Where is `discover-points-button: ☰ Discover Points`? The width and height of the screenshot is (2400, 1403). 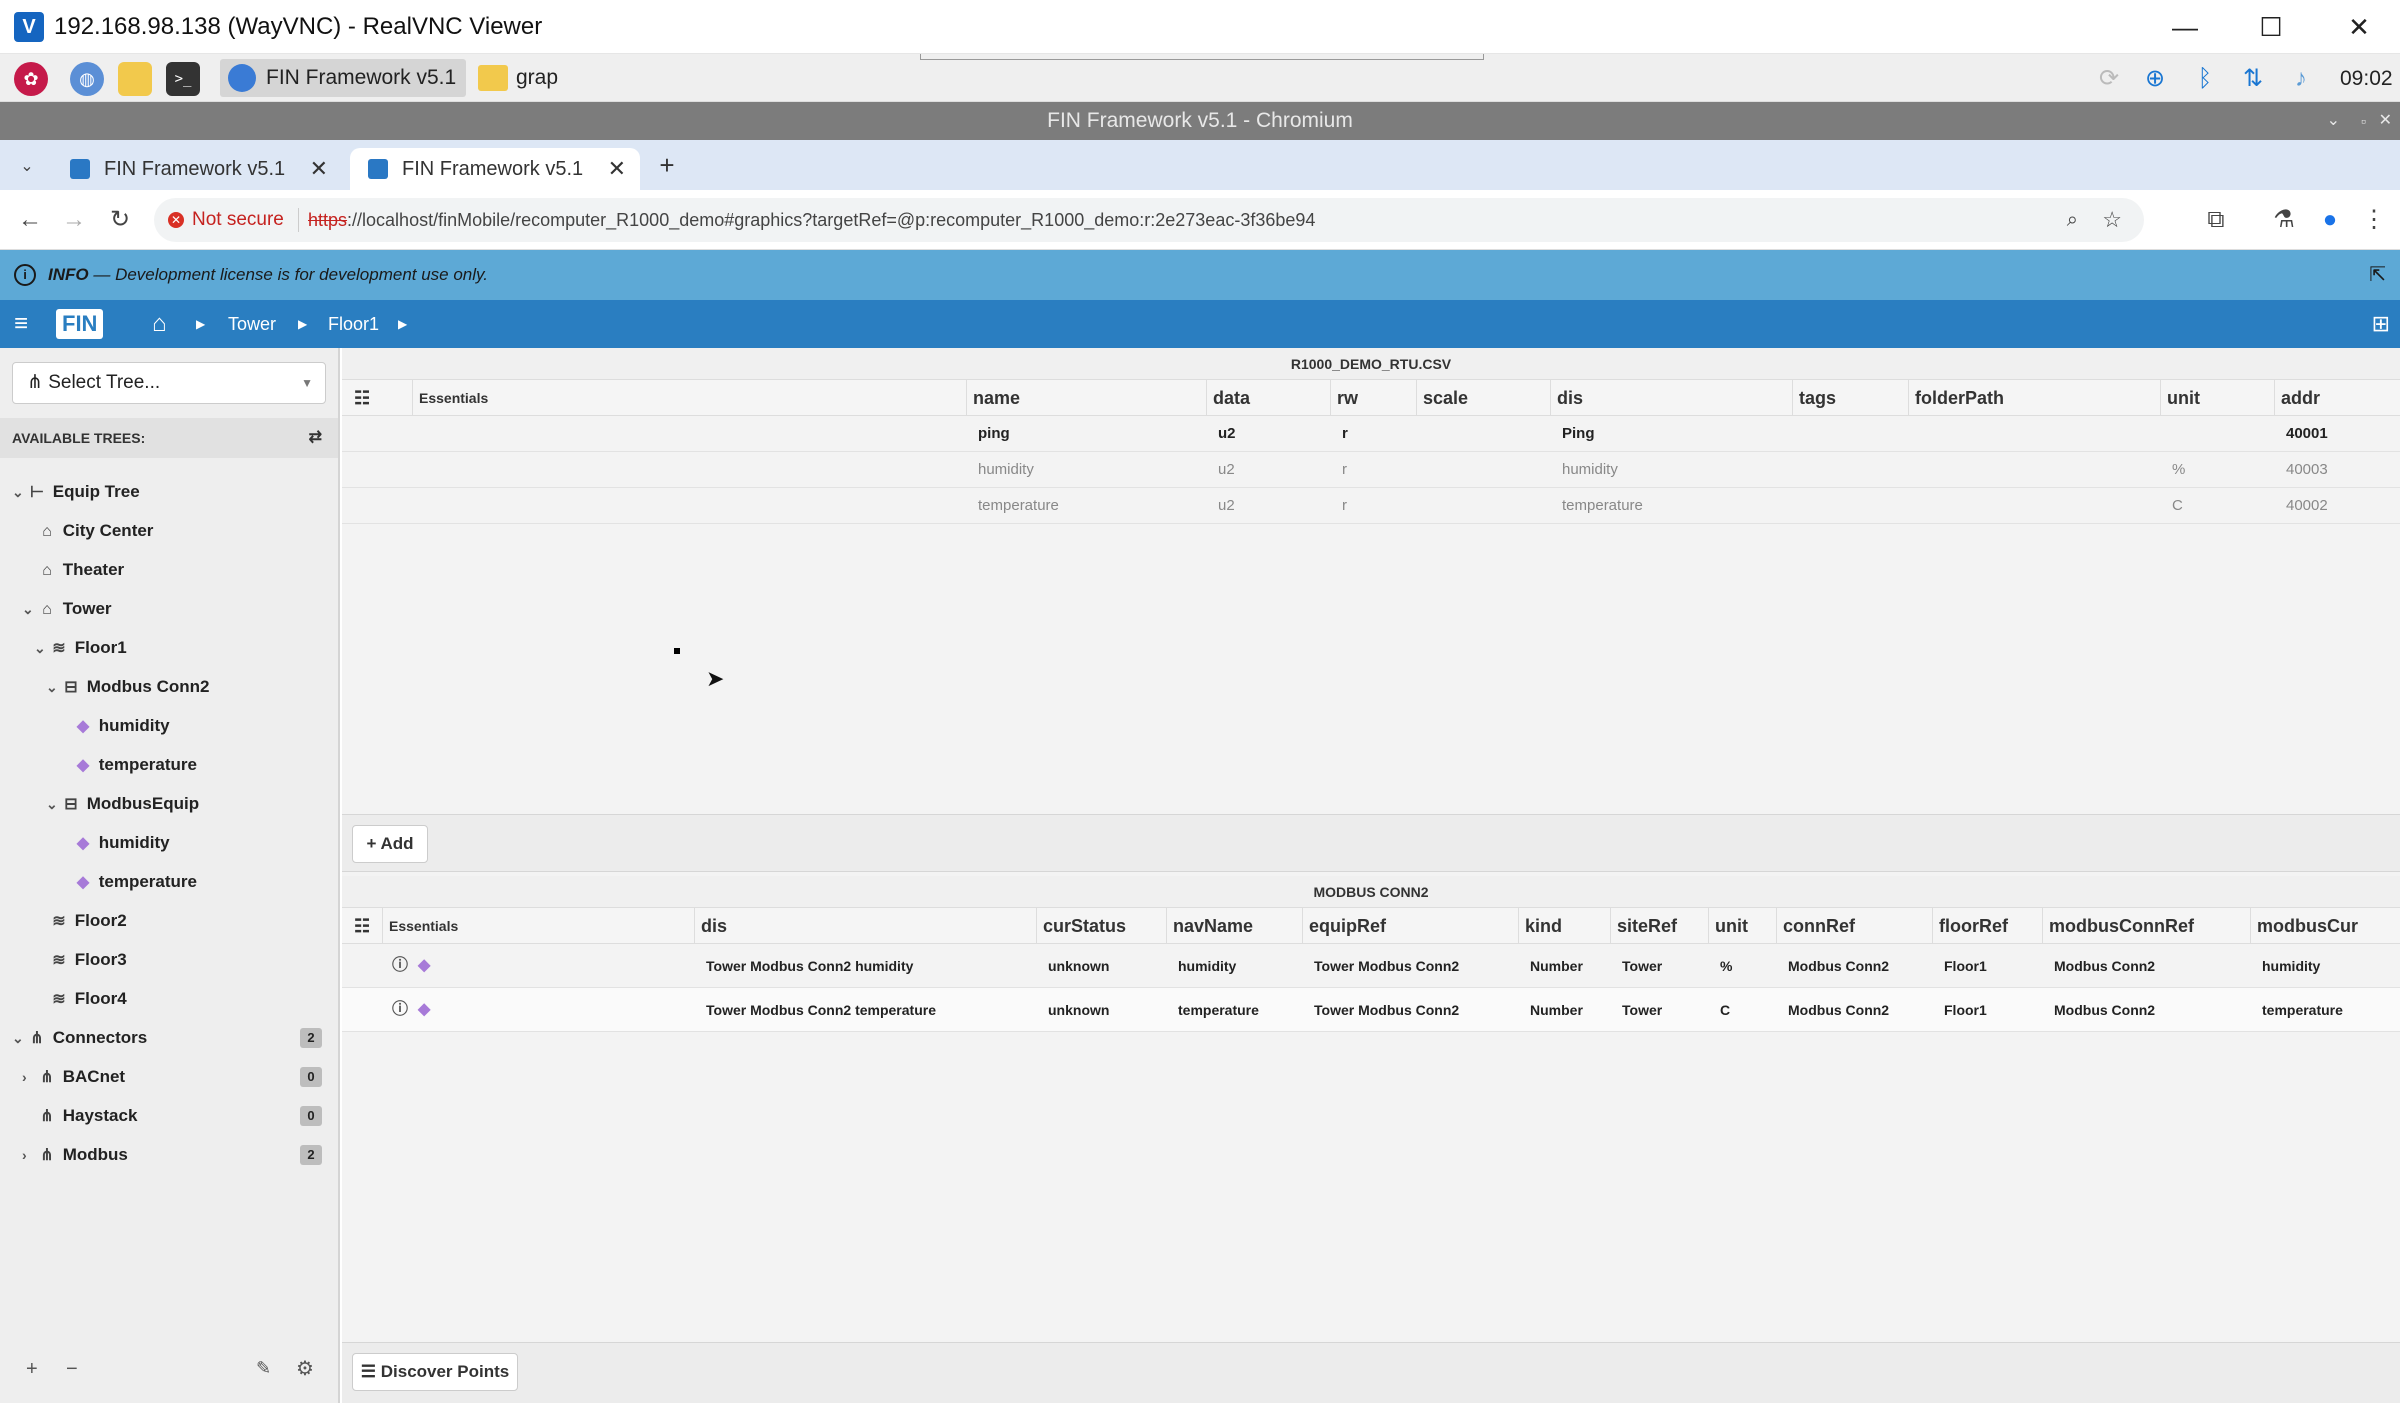
discover-points-button: ☰ Discover Points is located at coordinates (435, 1372).